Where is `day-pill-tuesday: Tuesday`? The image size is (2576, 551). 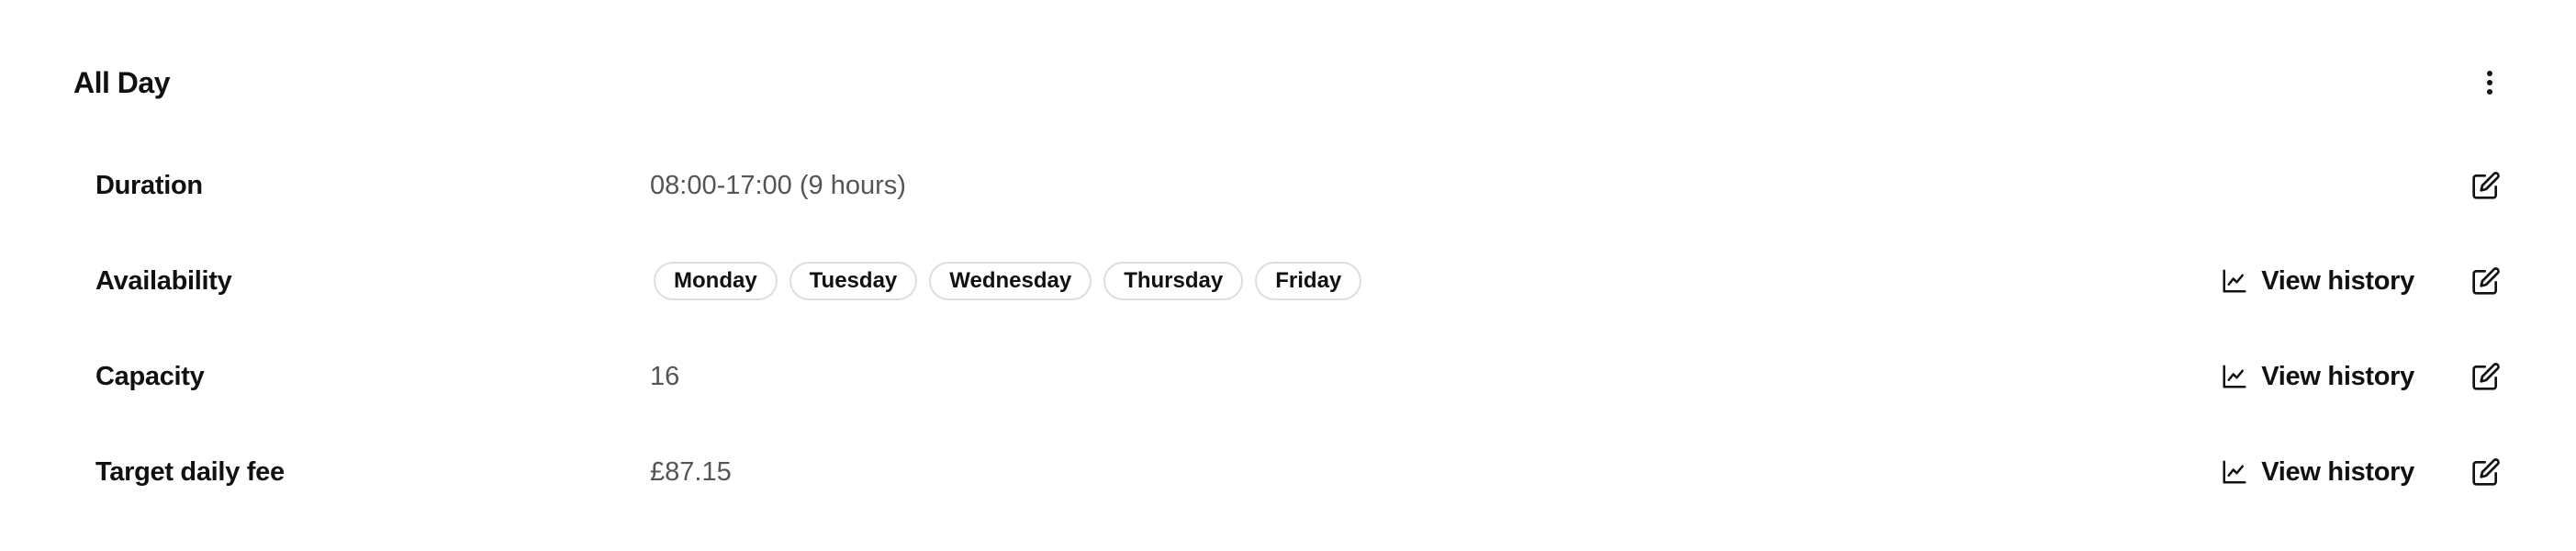 day-pill-tuesday: Tuesday is located at coordinates (853, 281).